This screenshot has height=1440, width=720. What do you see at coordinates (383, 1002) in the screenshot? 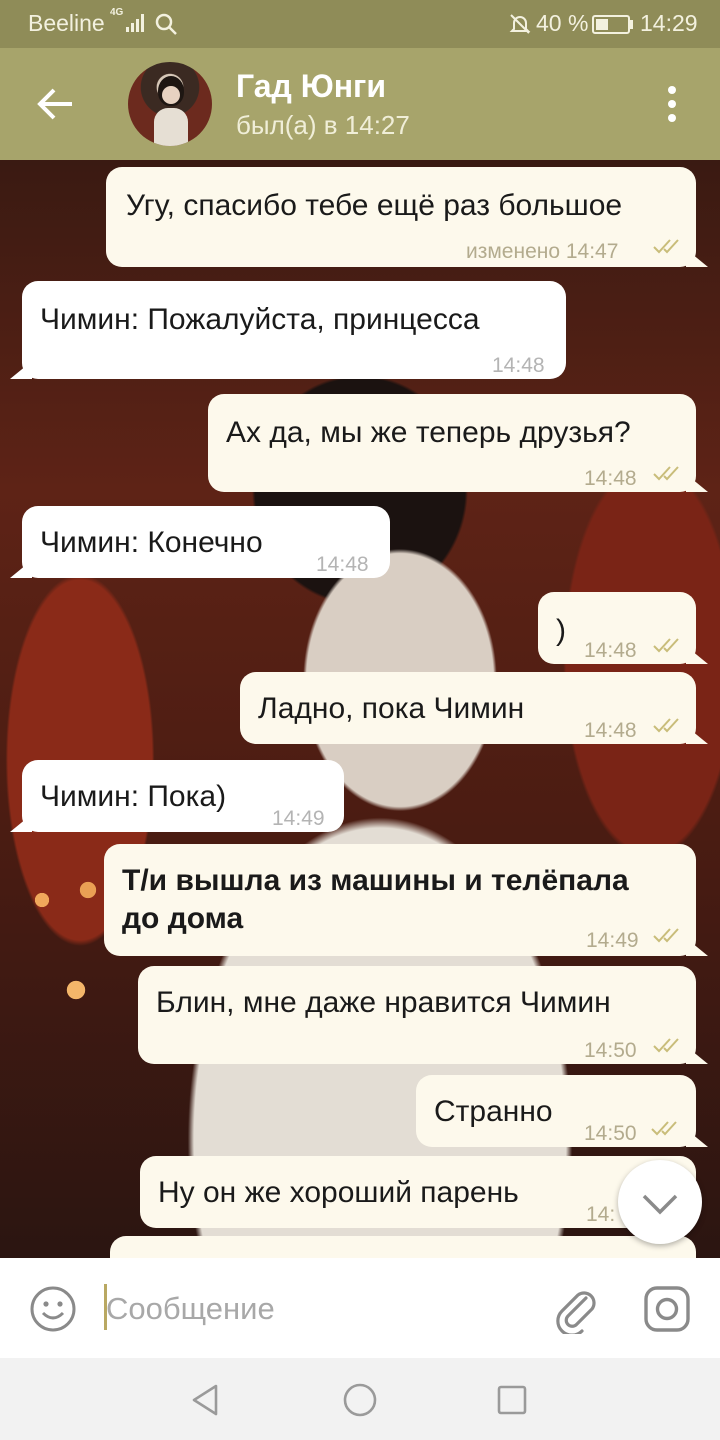
I see `message-text: Блин, мне даже нравится Чимин` at bounding box center [383, 1002].